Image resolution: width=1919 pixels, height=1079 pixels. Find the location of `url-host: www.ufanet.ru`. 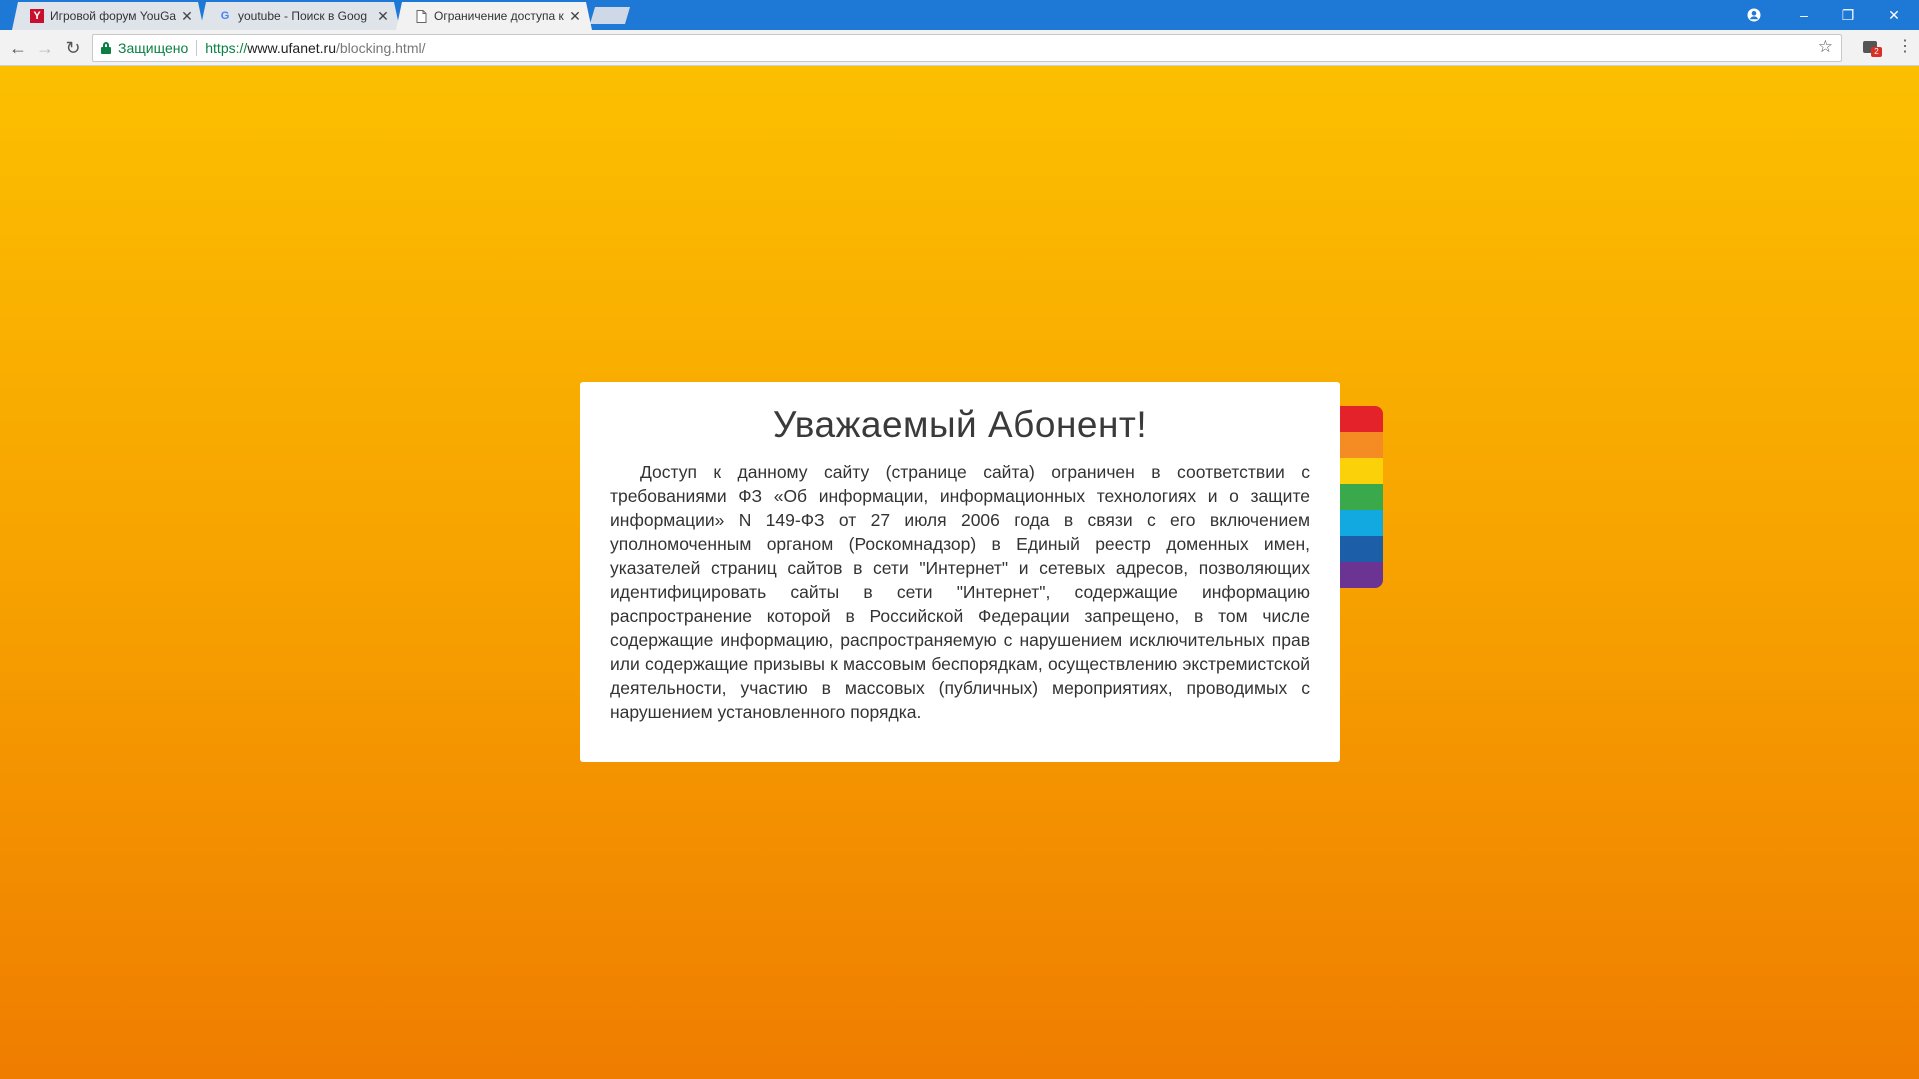

url-host: www.ufanet.ru is located at coordinates (291, 48).